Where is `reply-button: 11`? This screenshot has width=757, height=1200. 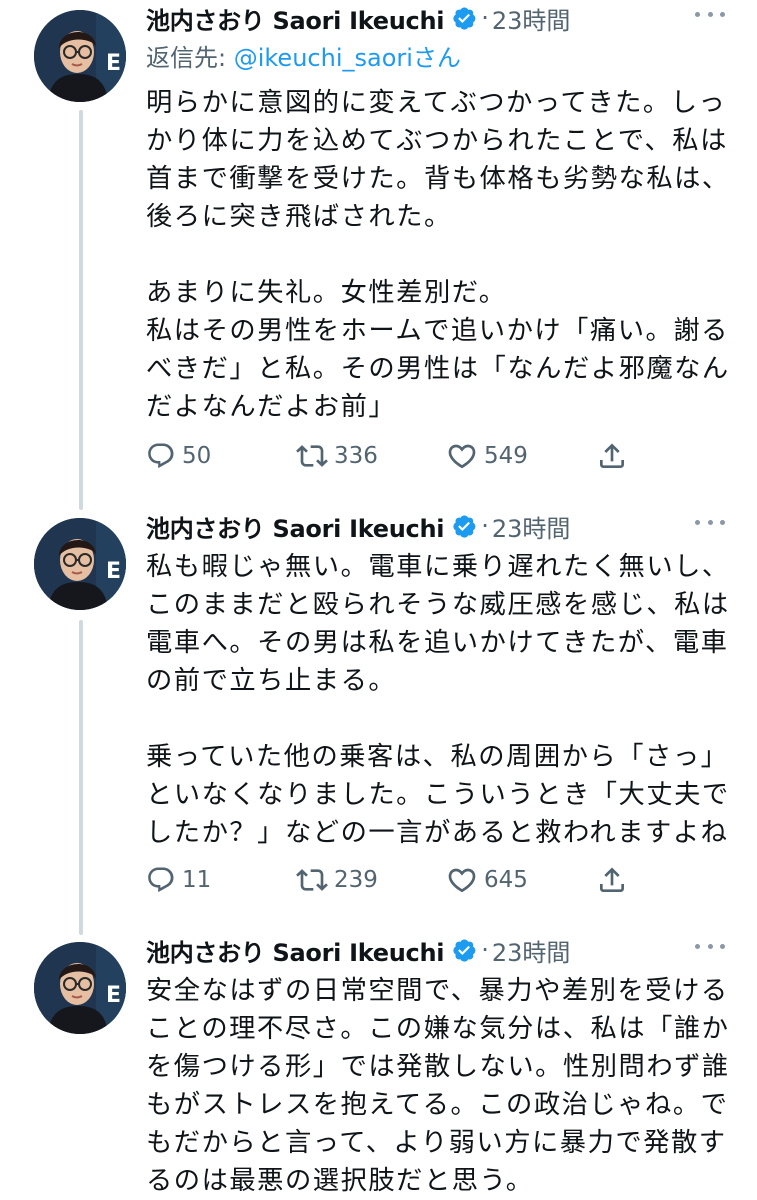 reply-button: 11 is located at coordinates (178, 880).